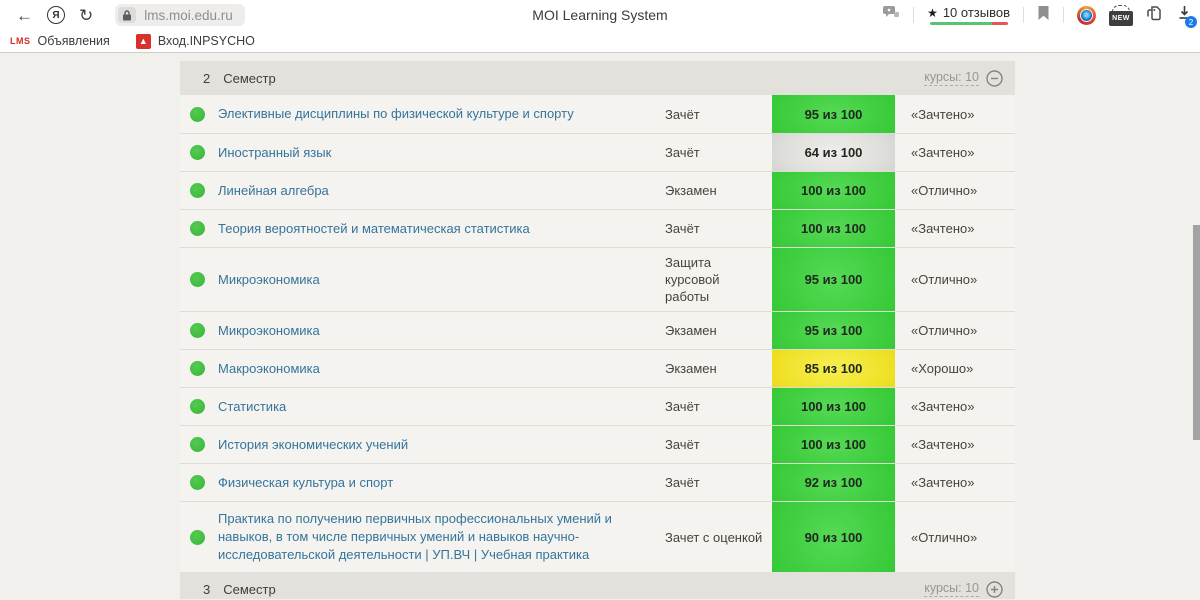 The image size is (1200, 600). Describe the element at coordinates (833, 368) in the screenshot. I see `score-cell: 85 из 100` at that location.